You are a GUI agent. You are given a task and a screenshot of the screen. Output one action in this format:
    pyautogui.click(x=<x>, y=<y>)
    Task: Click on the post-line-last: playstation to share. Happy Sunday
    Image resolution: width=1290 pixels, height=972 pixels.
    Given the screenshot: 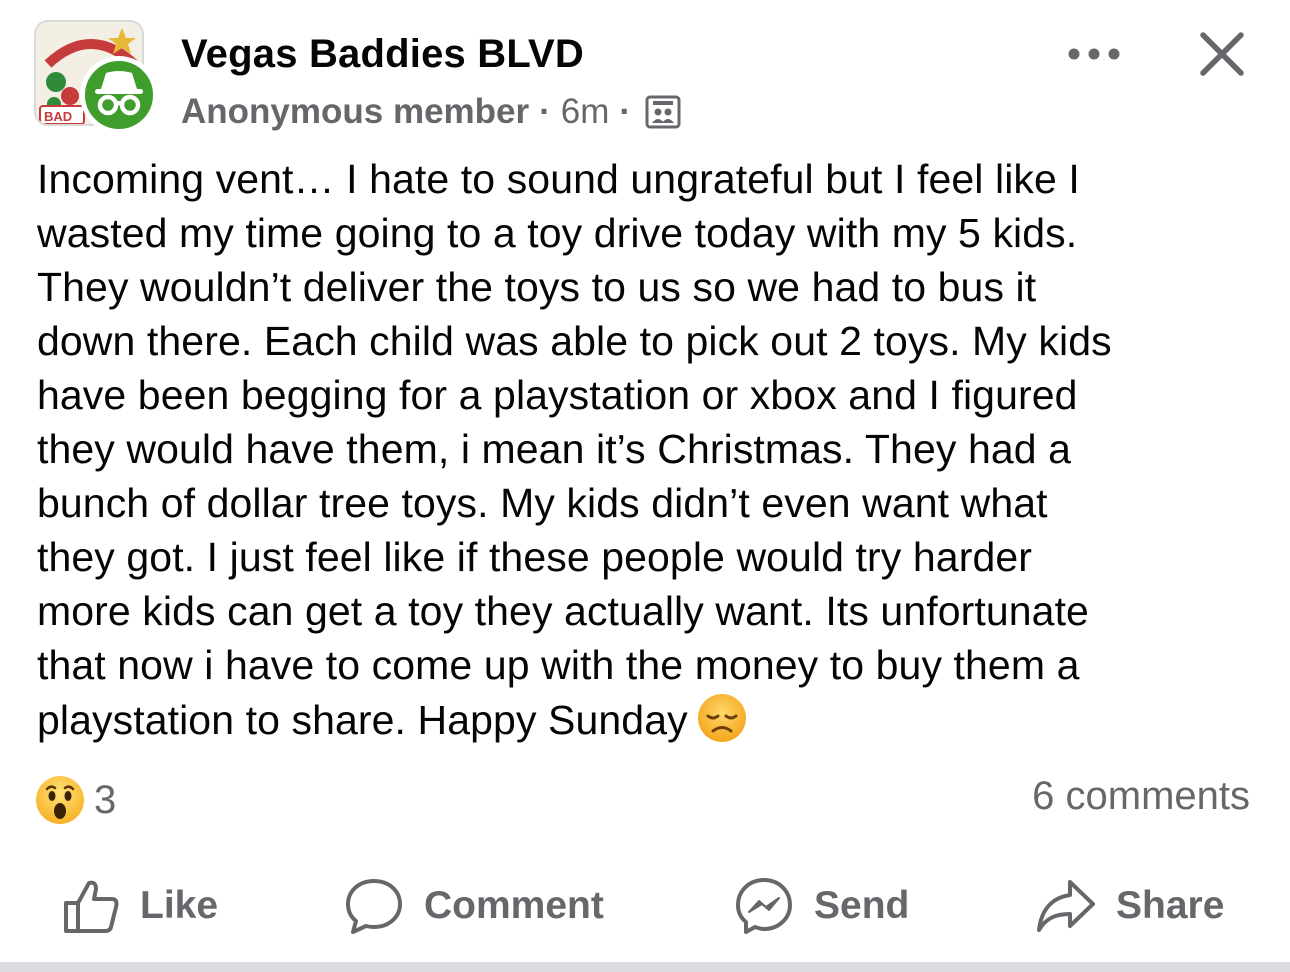 What is the action you would take?
    pyautogui.click(x=649, y=719)
    